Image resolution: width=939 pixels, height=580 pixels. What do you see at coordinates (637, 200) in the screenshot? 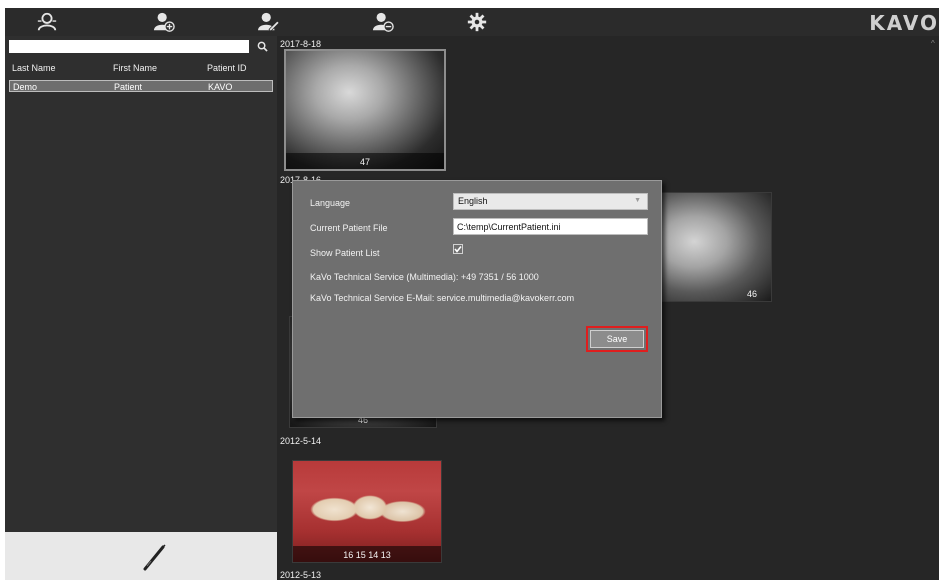
I see `chevron-down-icon: ▼` at bounding box center [637, 200].